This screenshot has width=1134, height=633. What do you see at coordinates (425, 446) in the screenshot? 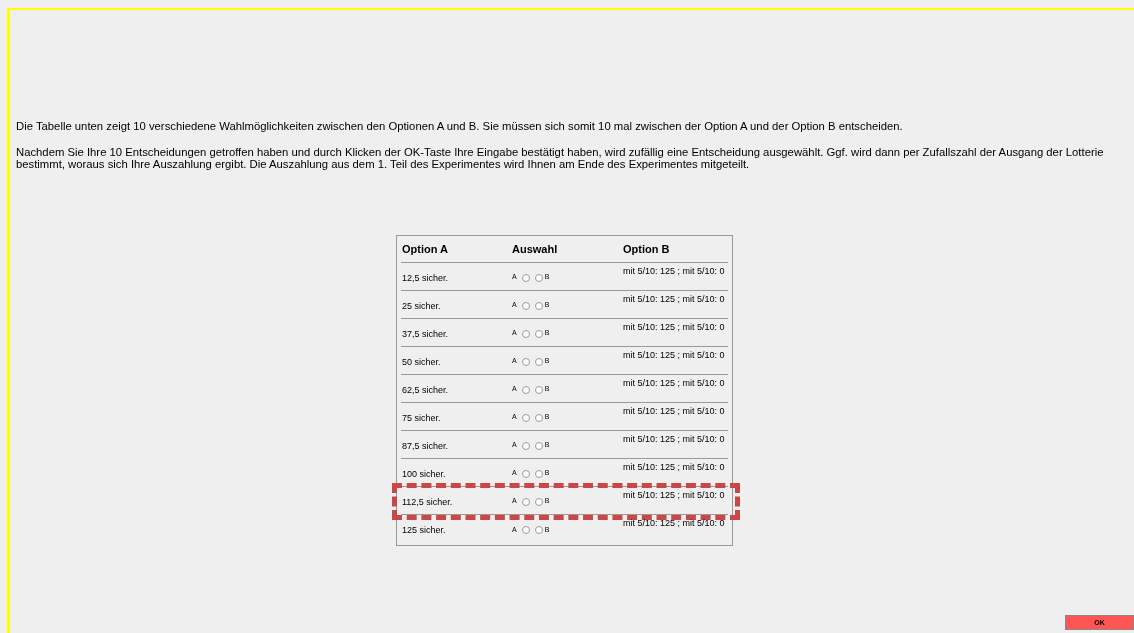
I see `table-cell-text: 87,5 sicher.` at bounding box center [425, 446].